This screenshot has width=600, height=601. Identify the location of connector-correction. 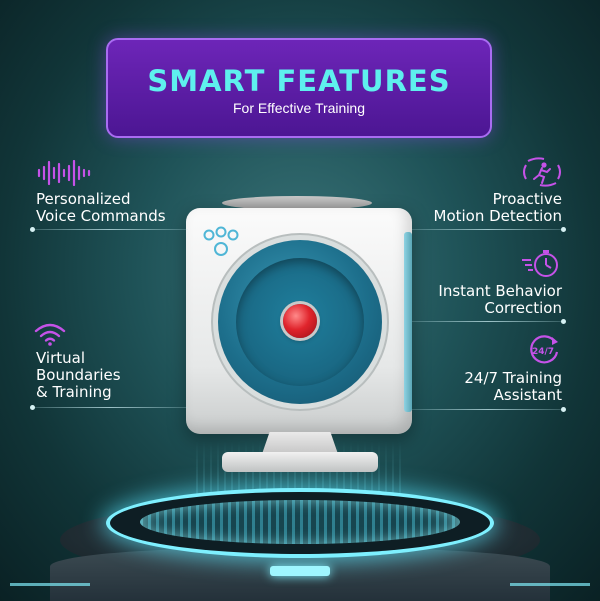
(489, 321).